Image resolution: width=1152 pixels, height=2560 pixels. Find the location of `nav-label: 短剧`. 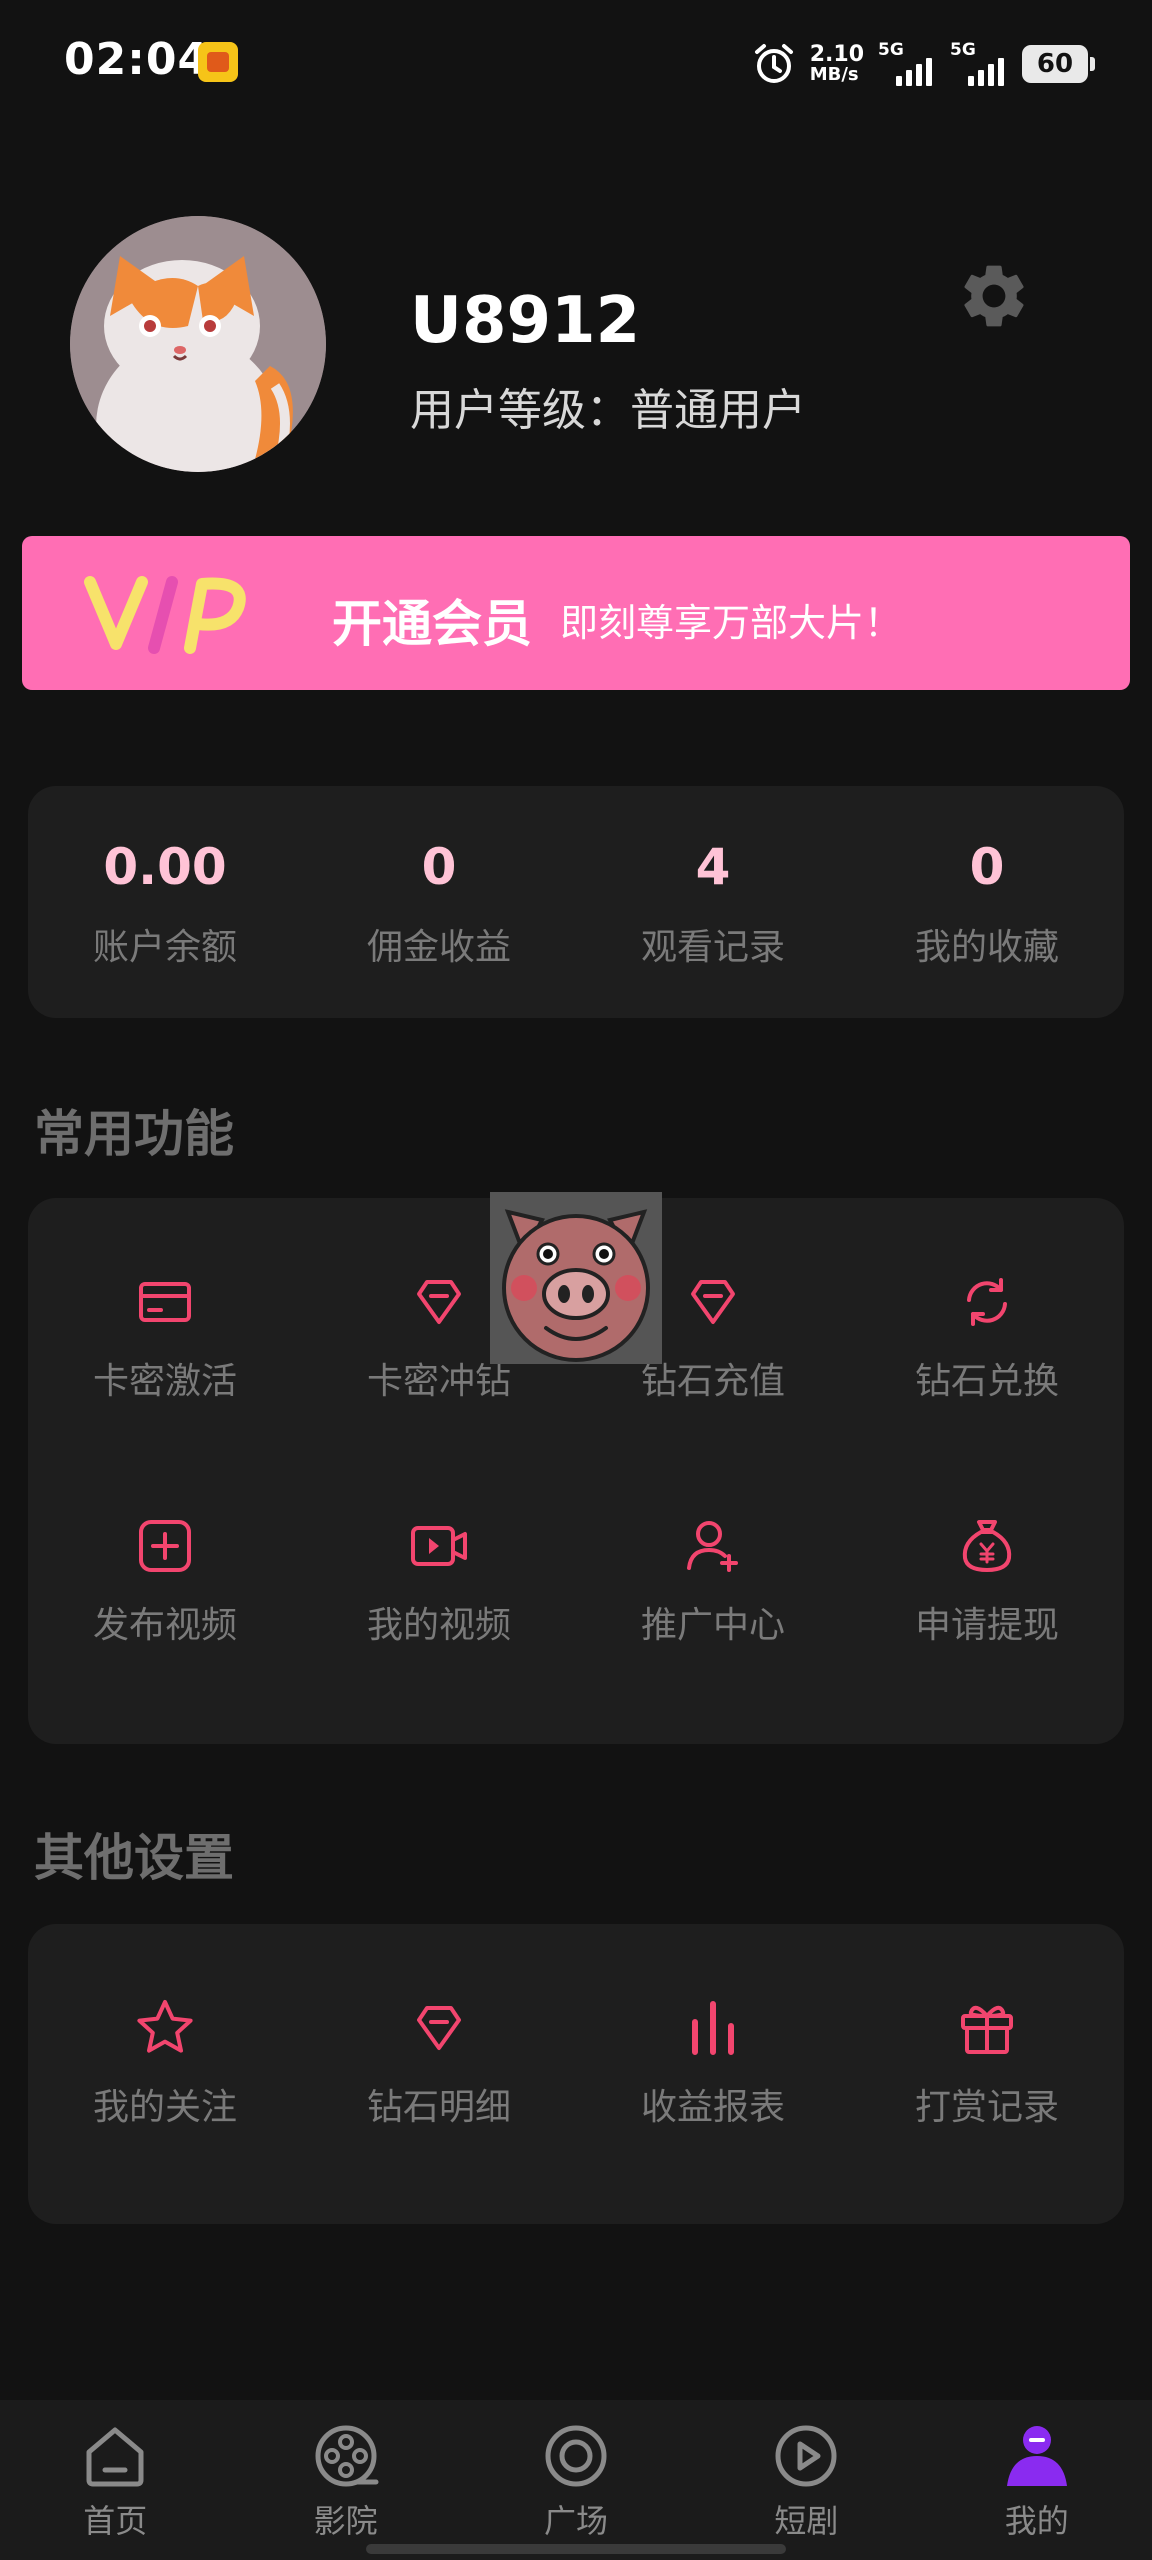

nav-label: 短剧 is located at coordinates (806, 2521).